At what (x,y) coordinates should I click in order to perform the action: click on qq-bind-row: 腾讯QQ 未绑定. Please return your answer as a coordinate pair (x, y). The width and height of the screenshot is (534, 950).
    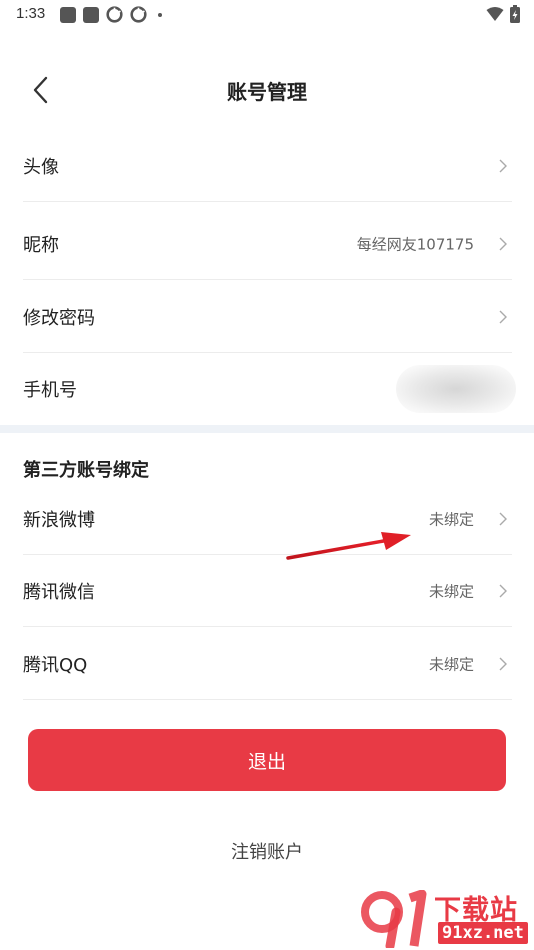
    Looking at the image, I should click on (267, 664).